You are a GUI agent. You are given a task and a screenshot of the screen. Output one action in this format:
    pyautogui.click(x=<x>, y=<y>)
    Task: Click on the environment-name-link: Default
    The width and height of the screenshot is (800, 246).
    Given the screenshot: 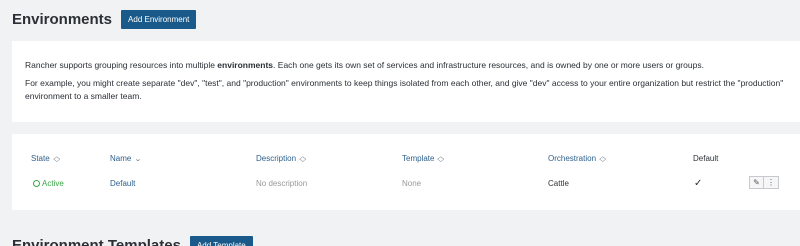 What is the action you would take?
    pyautogui.click(x=122, y=183)
    